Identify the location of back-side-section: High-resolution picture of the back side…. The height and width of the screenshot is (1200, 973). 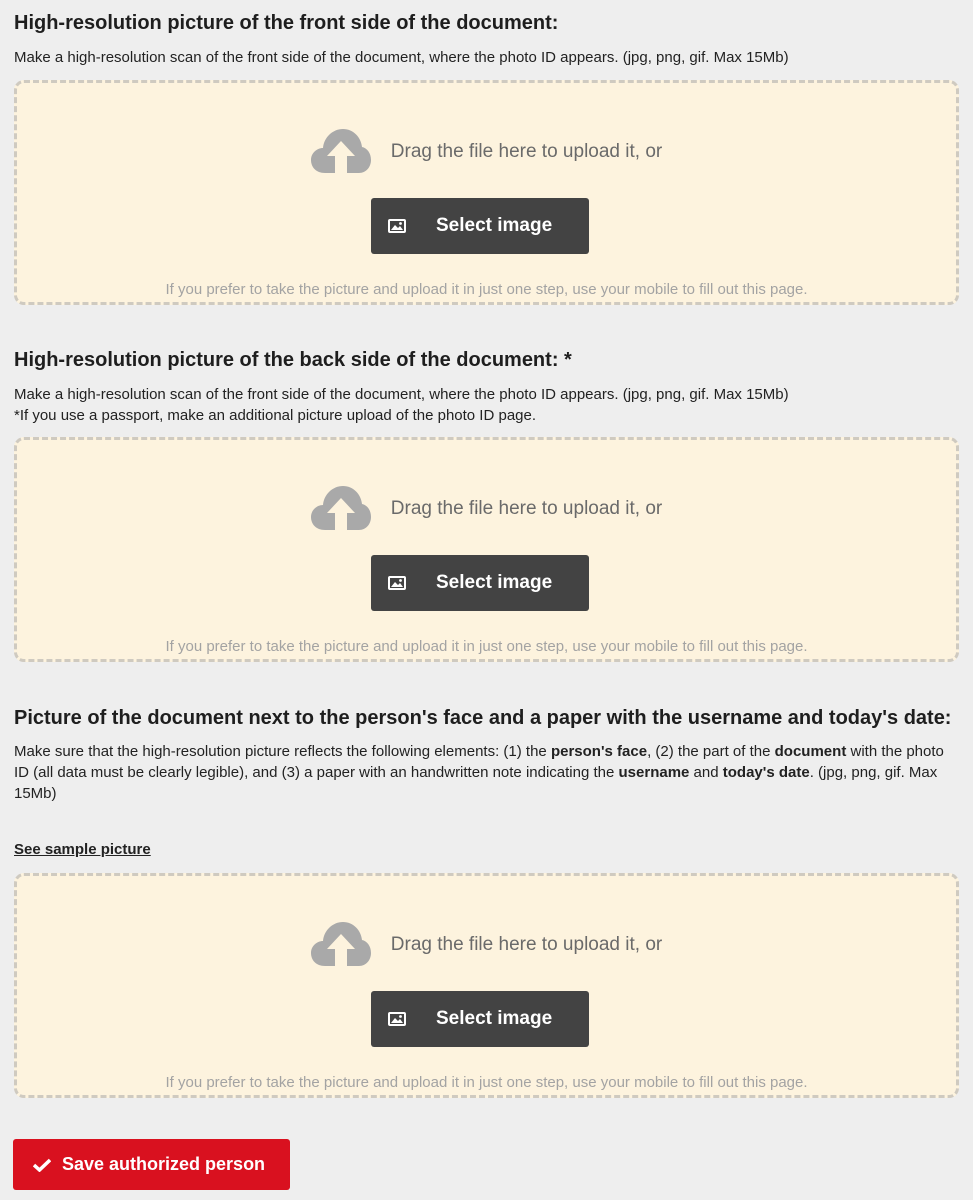
(486, 387).